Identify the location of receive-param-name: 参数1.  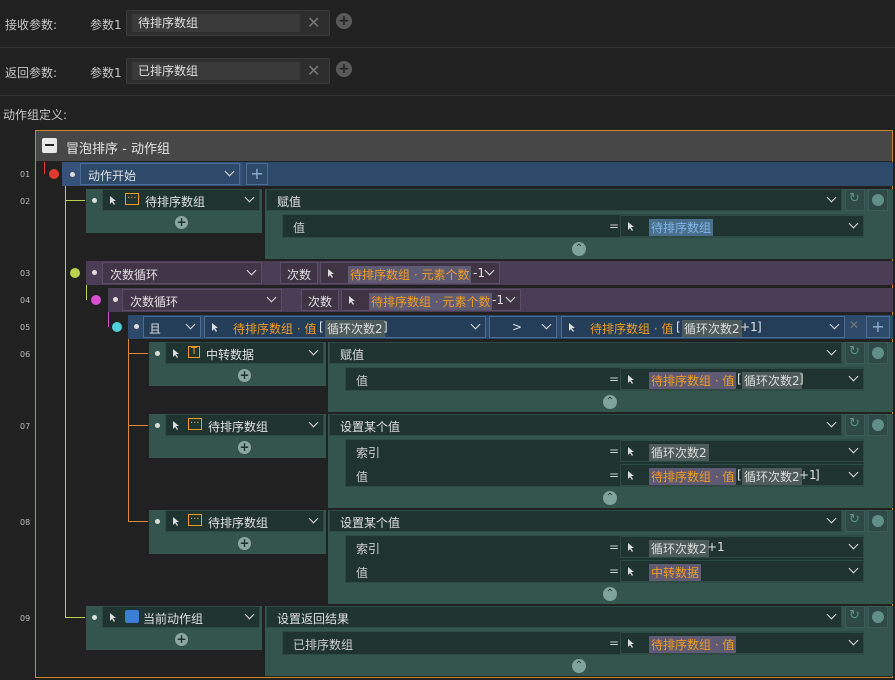
(106, 25).